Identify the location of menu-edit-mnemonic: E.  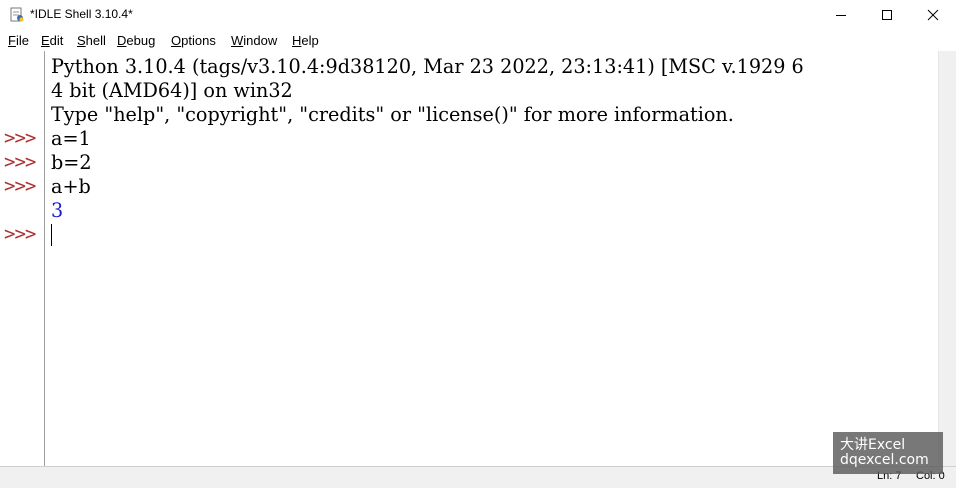
(45, 40).